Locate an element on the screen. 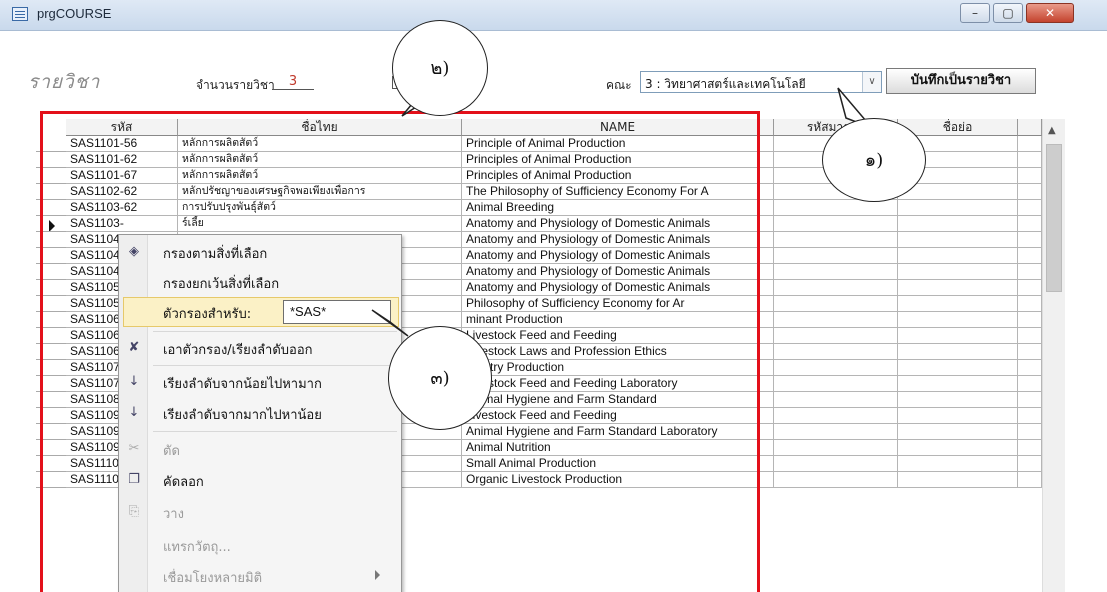 This screenshot has height=592, width=1107. save-as-course-button: บันทึกเป็นรายวิชา is located at coordinates (961, 81).